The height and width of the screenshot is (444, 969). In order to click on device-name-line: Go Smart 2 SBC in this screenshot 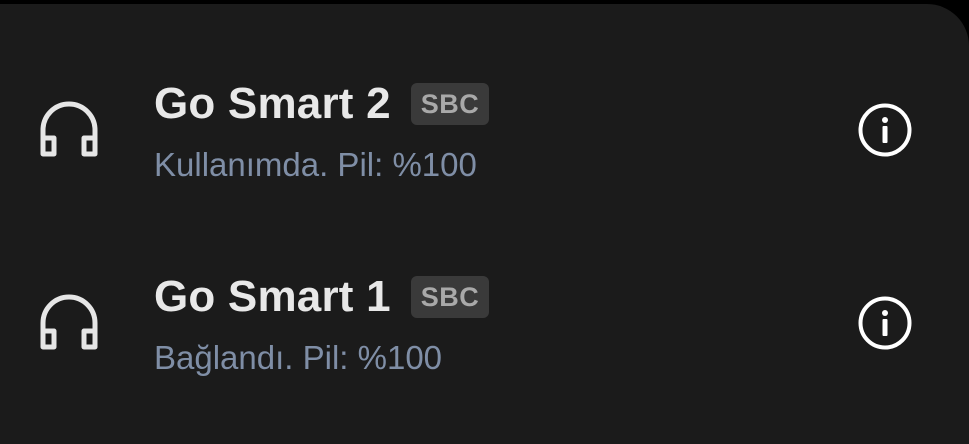, I will do `click(322, 104)`.